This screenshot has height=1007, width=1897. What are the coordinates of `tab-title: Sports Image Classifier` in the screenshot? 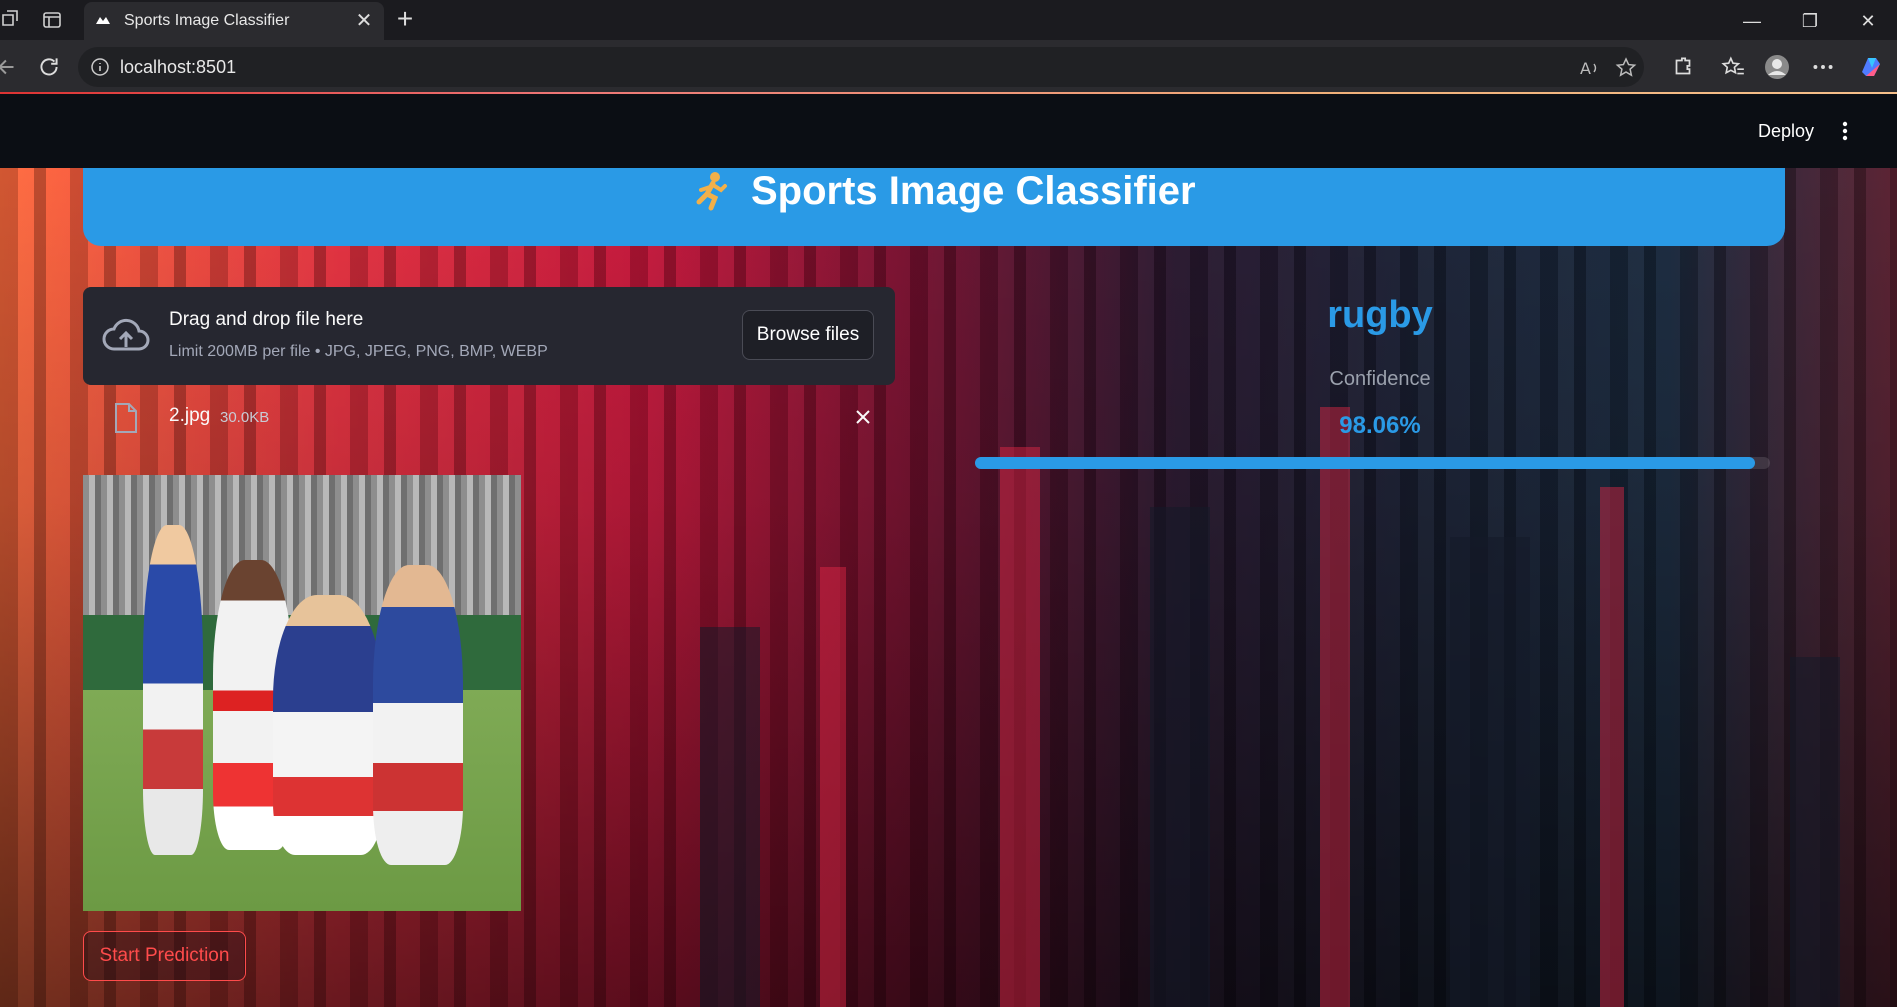 It's located at (207, 20).